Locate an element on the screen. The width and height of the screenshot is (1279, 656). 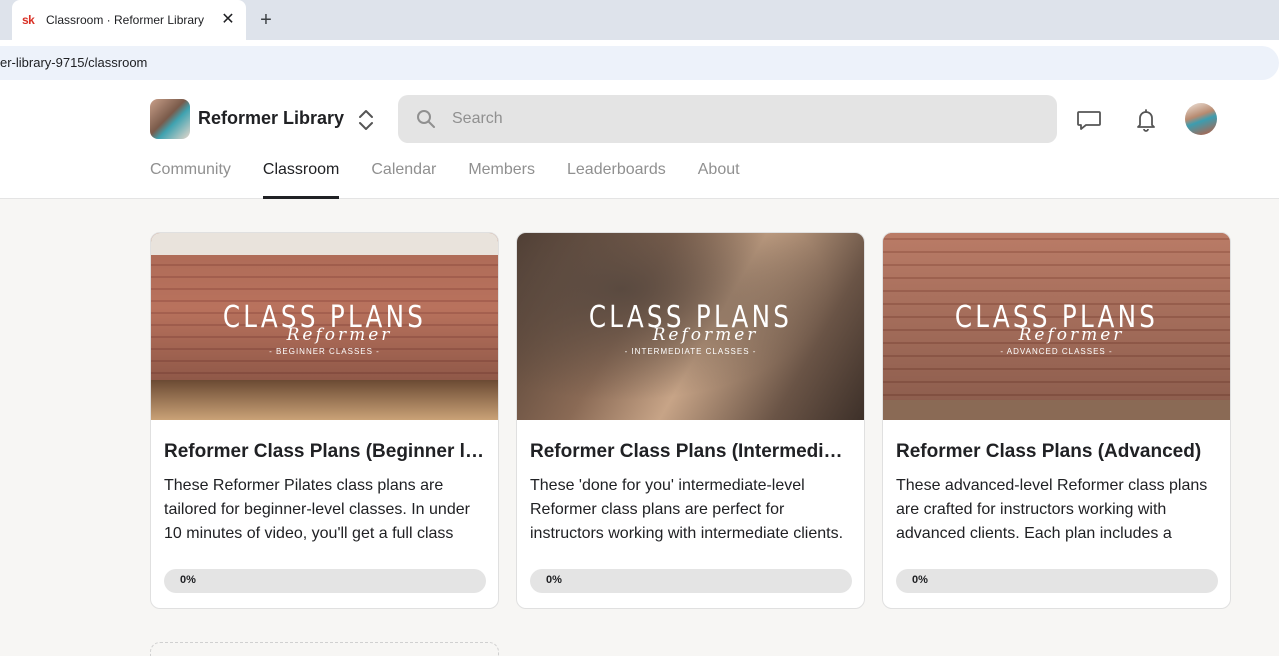
bell-icon is located at coordinates (1146, 120).